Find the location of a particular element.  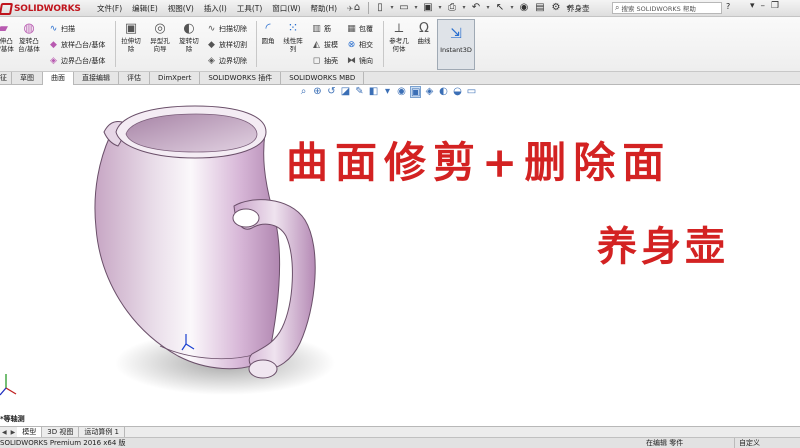

solidworks-logo: SOLIDWORKS is located at coordinates (40, 8).